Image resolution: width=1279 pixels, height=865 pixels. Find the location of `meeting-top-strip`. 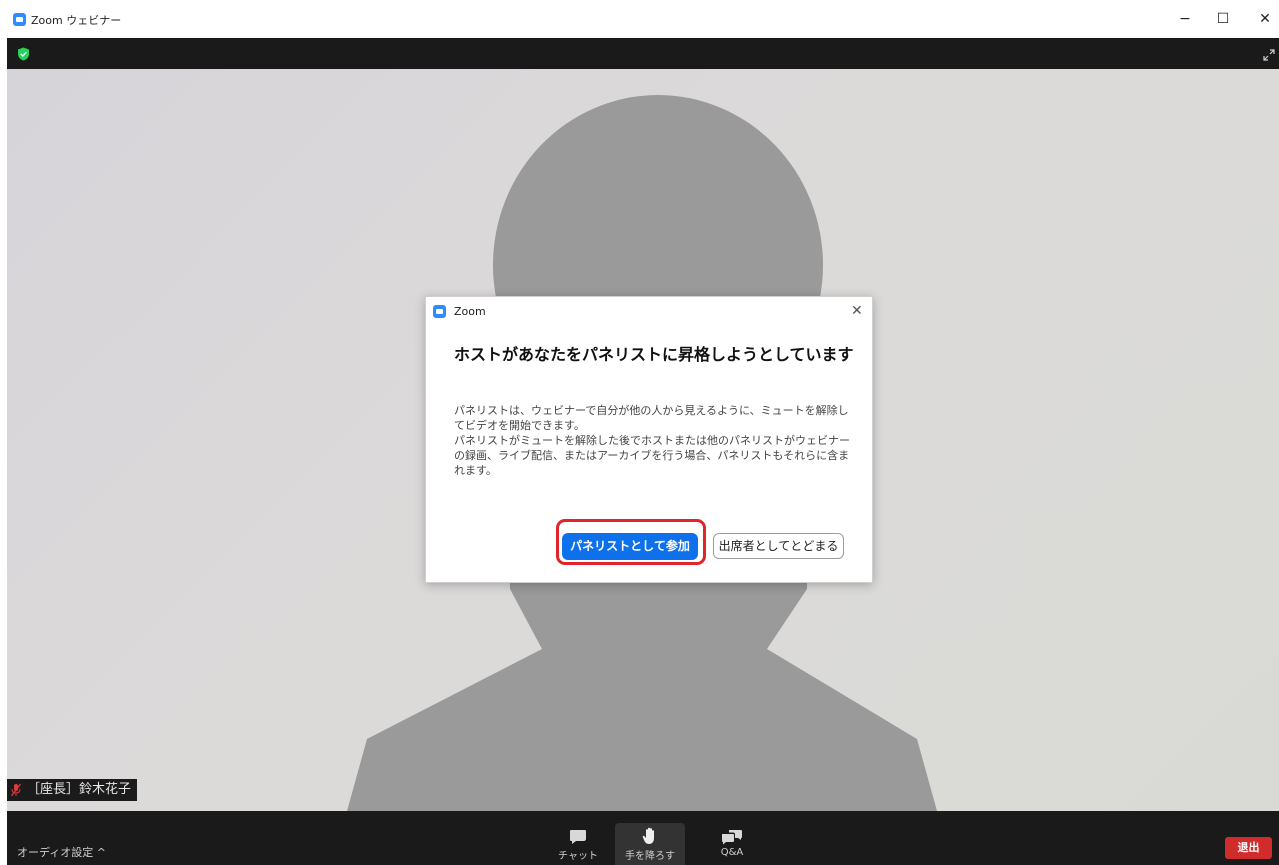

meeting-top-strip is located at coordinates (643, 53).